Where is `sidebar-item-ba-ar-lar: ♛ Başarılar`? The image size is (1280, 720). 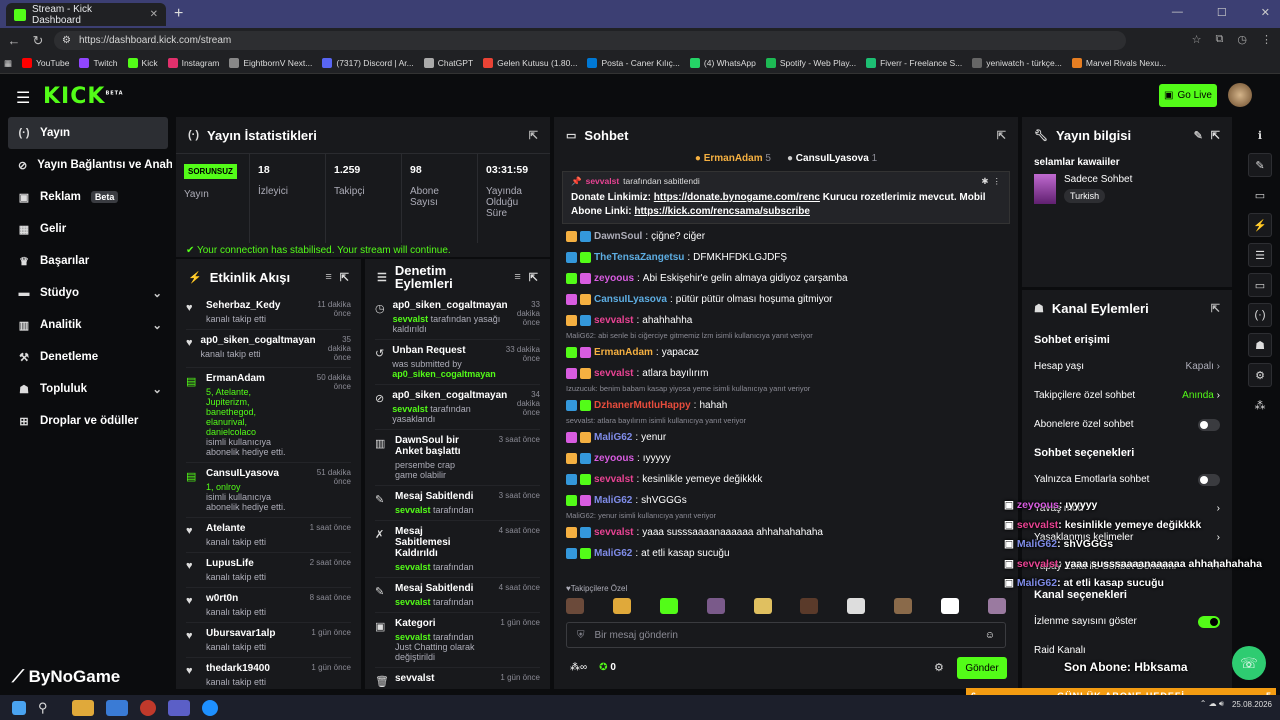 sidebar-item-ba-ar-lar: ♛ Başarılar is located at coordinates (86, 261).